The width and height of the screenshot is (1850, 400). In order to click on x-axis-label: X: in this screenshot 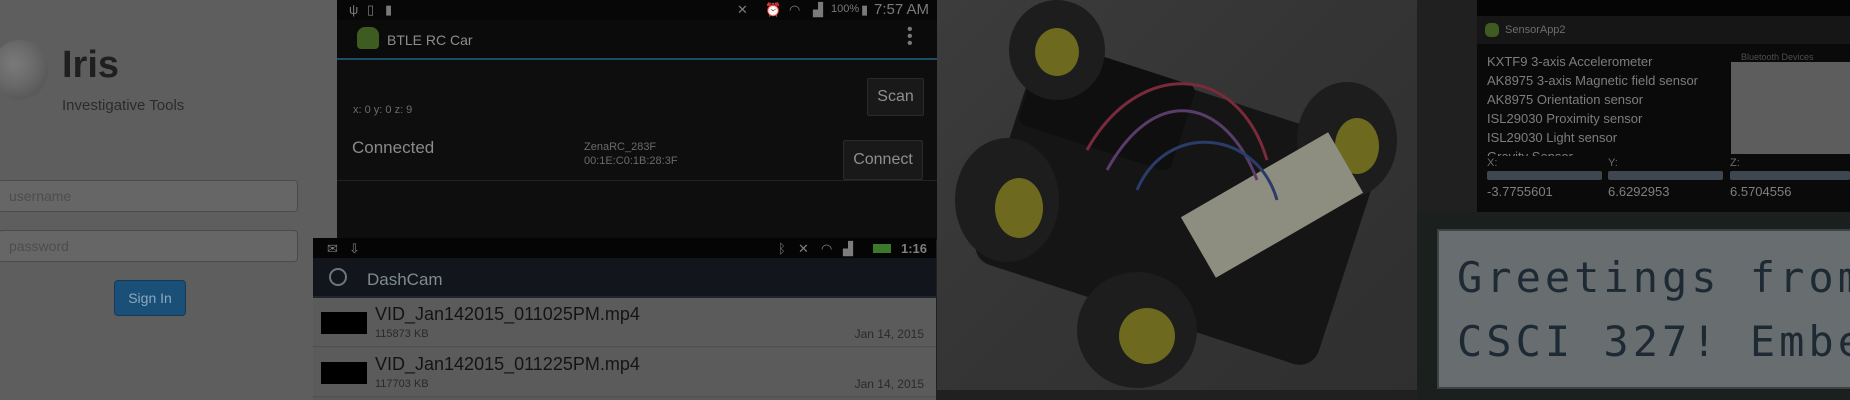, I will do `click(1492, 163)`.